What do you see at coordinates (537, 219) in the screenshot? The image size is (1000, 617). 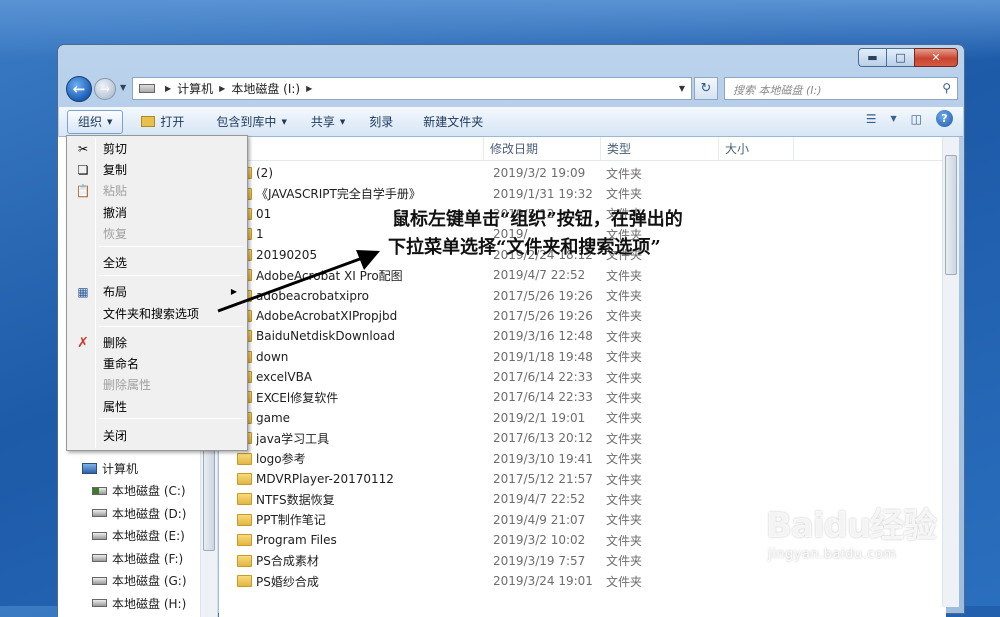 I see `annotation-line-1: 鼠标左键单击“组织”按钮，在弹出的` at bounding box center [537, 219].